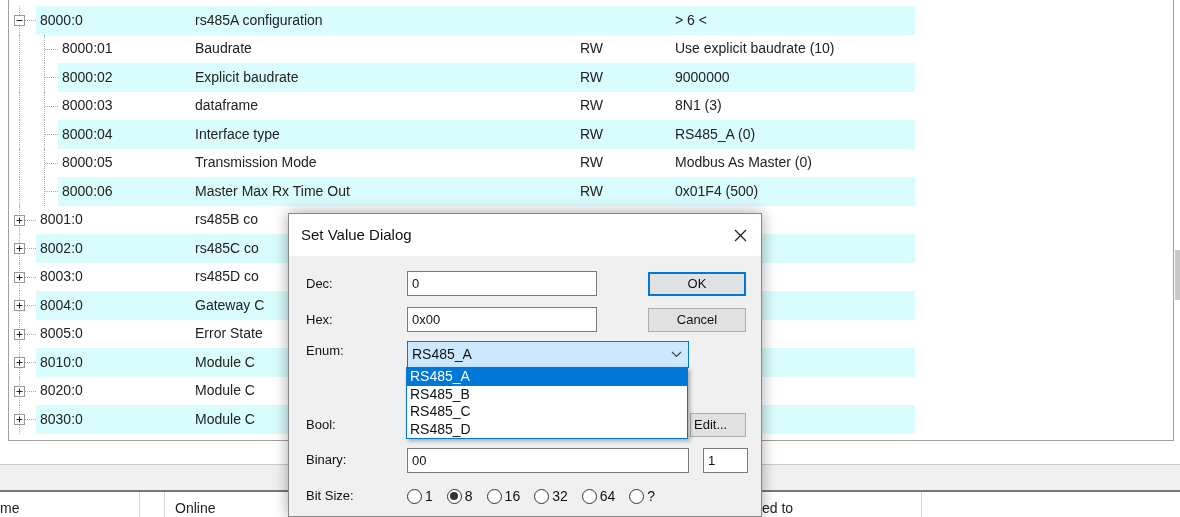 This screenshot has width=1180, height=517. Describe the element at coordinates (697, 319) in the screenshot. I see `cancel-button: Cancel` at that location.